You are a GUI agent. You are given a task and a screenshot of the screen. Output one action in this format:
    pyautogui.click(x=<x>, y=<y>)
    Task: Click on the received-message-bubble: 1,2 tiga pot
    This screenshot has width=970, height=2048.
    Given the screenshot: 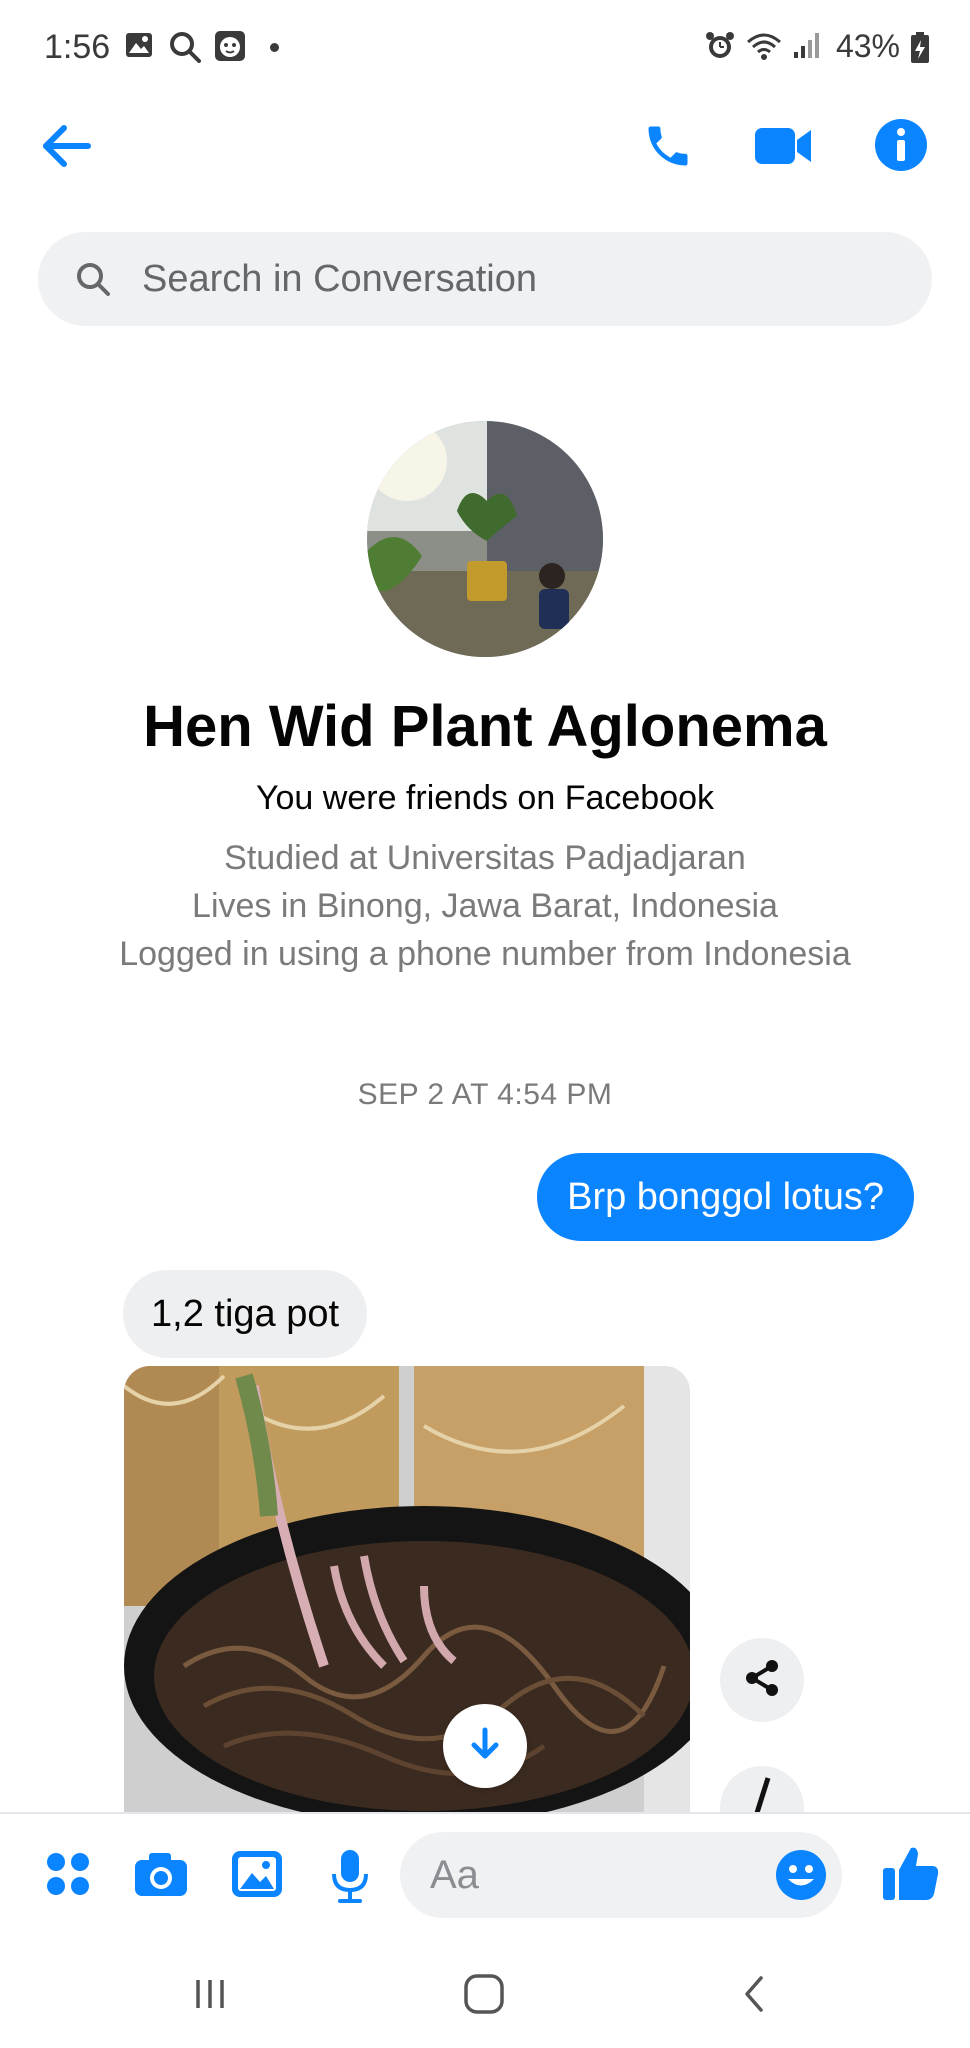 What is the action you would take?
    pyautogui.click(x=245, y=1314)
    